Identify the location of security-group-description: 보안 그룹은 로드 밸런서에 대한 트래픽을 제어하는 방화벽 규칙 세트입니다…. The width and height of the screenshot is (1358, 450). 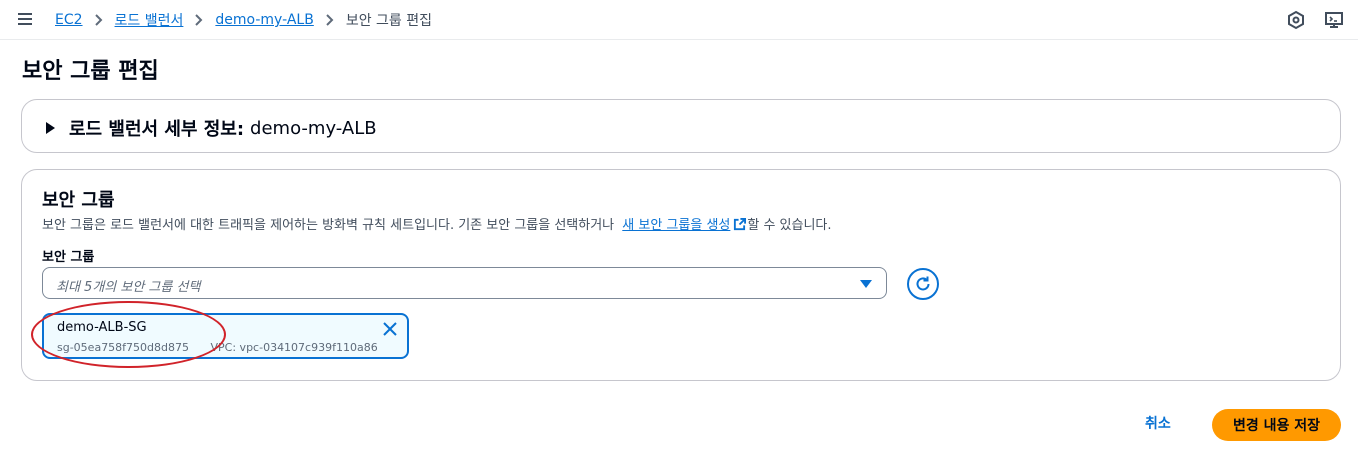
(437, 223).